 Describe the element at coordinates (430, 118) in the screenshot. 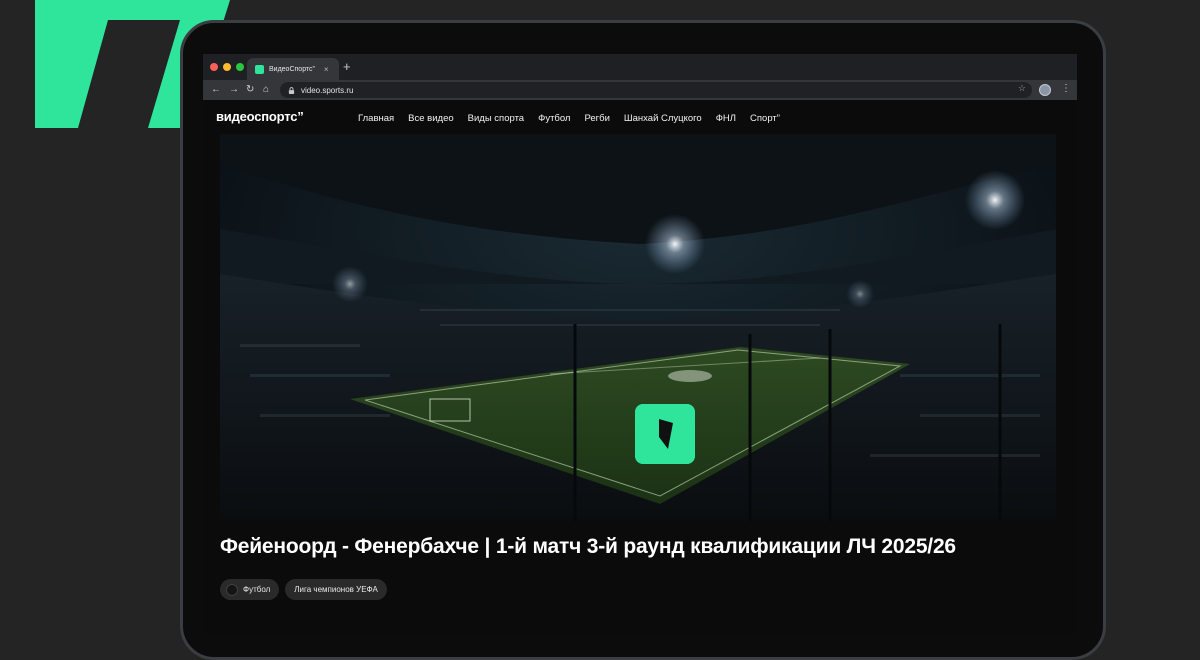

I see `nav-item-all-videos: Все видео` at that location.